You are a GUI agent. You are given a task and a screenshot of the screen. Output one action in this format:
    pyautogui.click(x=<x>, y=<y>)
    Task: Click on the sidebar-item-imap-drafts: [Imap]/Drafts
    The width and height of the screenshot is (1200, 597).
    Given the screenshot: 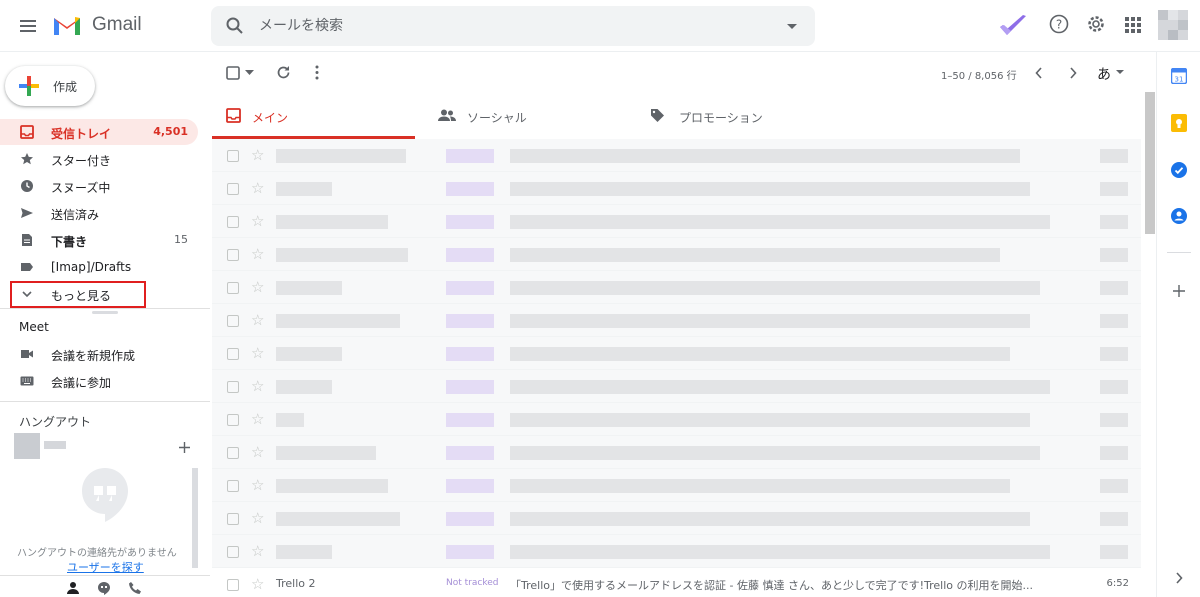 What is the action you would take?
    pyautogui.click(x=99, y=267)
    